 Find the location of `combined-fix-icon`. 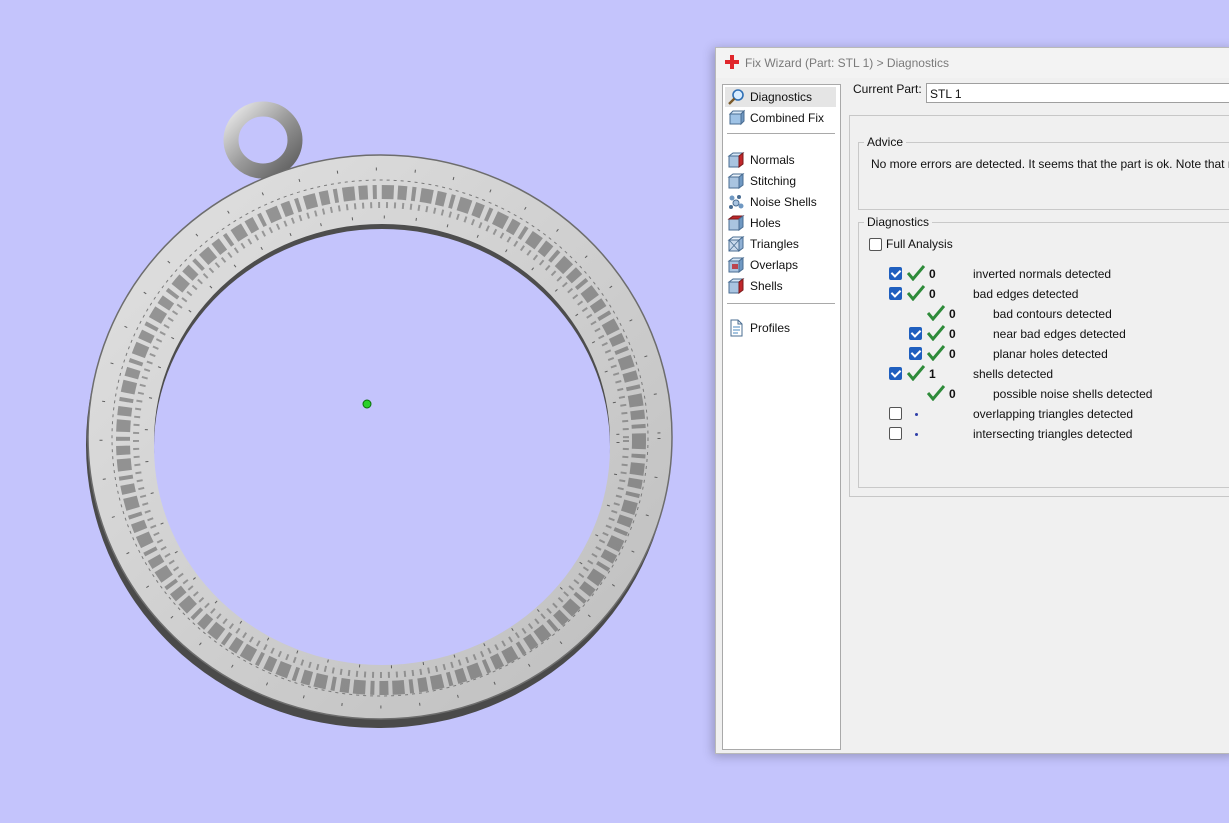

combined-fix-icon is located at coordinates (736, 117).